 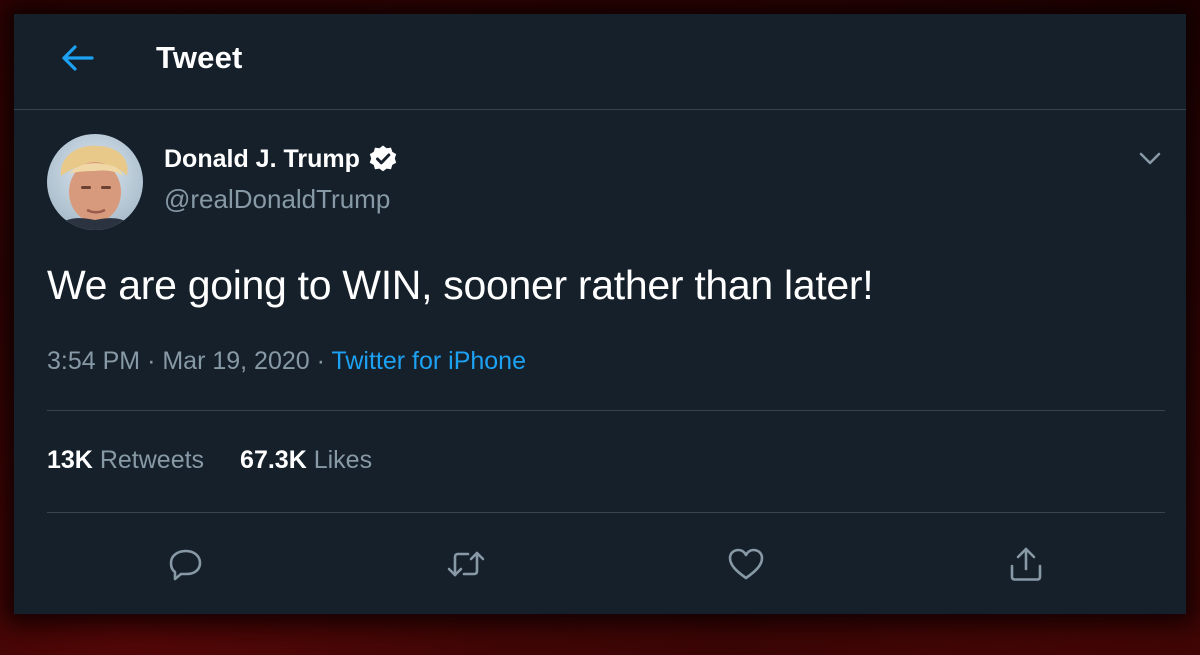 I want to click on tweet-time: 3:54 PM, so click(x=93, y=361).